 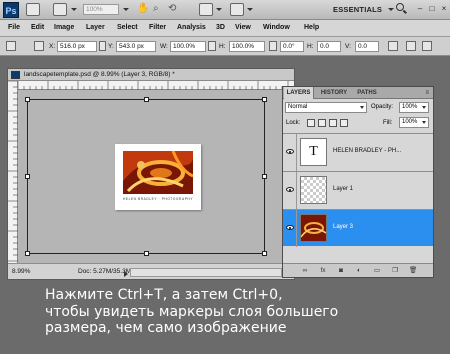 What do you see at coordinates (127, 27) in the screenshot?
I see `menu-select: Select` at bounding box center [127, 27].